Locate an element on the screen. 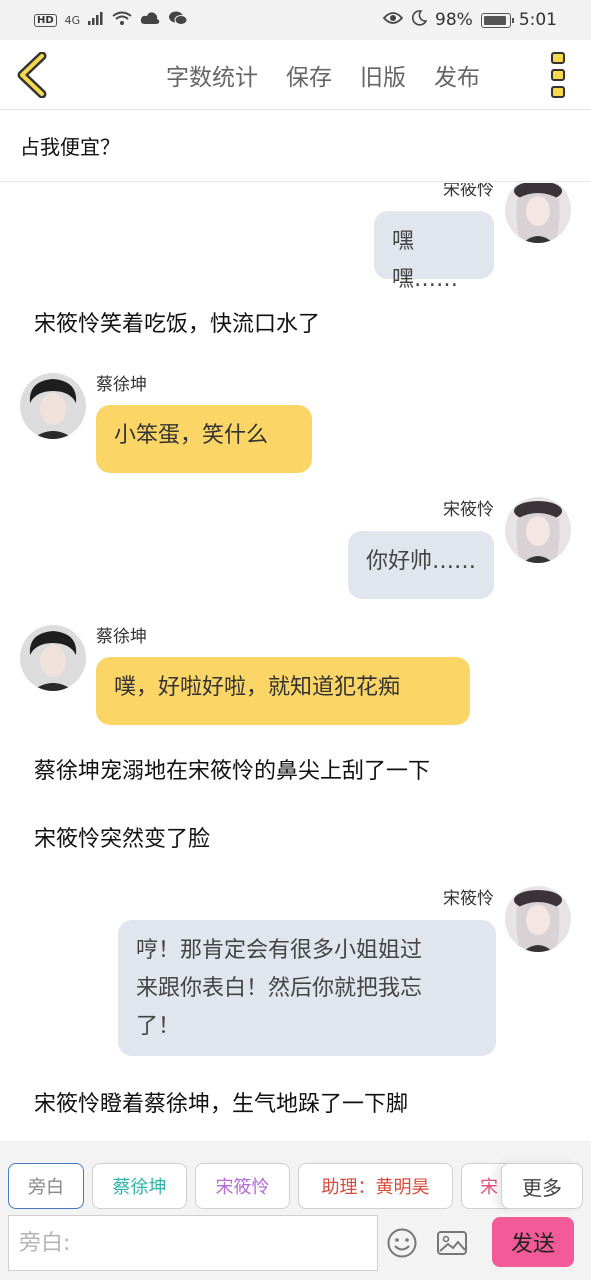  signal-icon is located at coordinates (96, 20).